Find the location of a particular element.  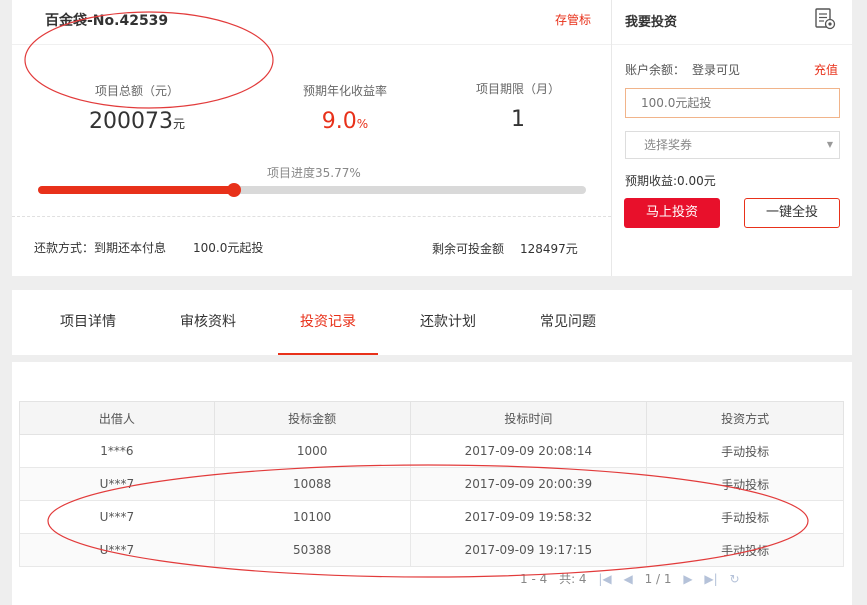

remain-label: 剩余可投金额 is located at coordinates (468, 249).